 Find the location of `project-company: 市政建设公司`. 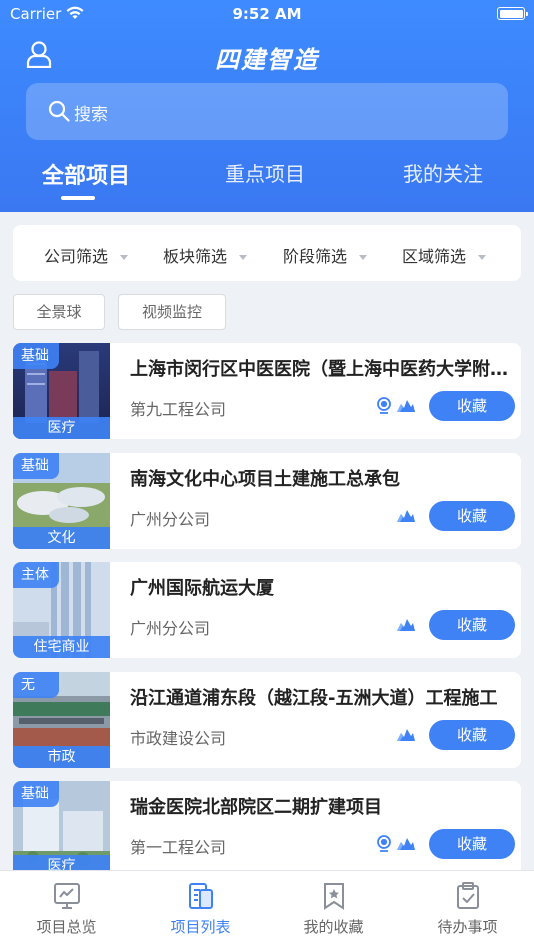

project-company: 市政建设公司 is located at coordinates (178, 738).